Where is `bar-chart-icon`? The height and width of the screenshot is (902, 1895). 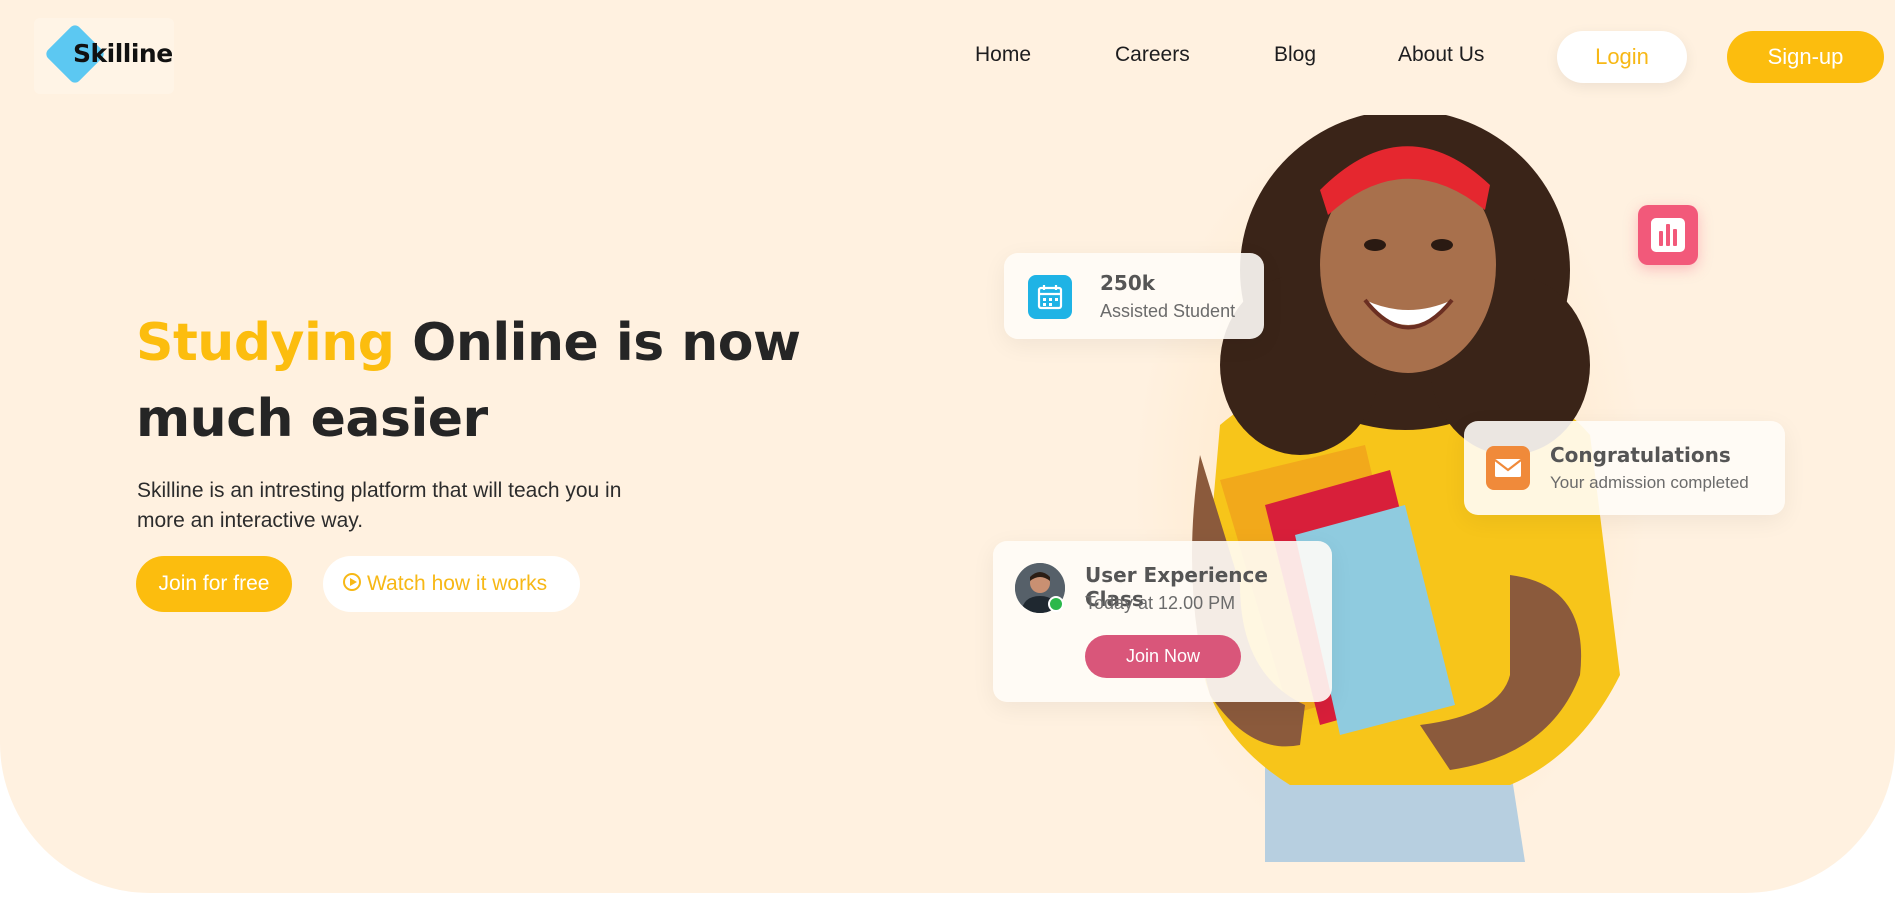 bar-chart-icon is located at coordinates (1668, 235).